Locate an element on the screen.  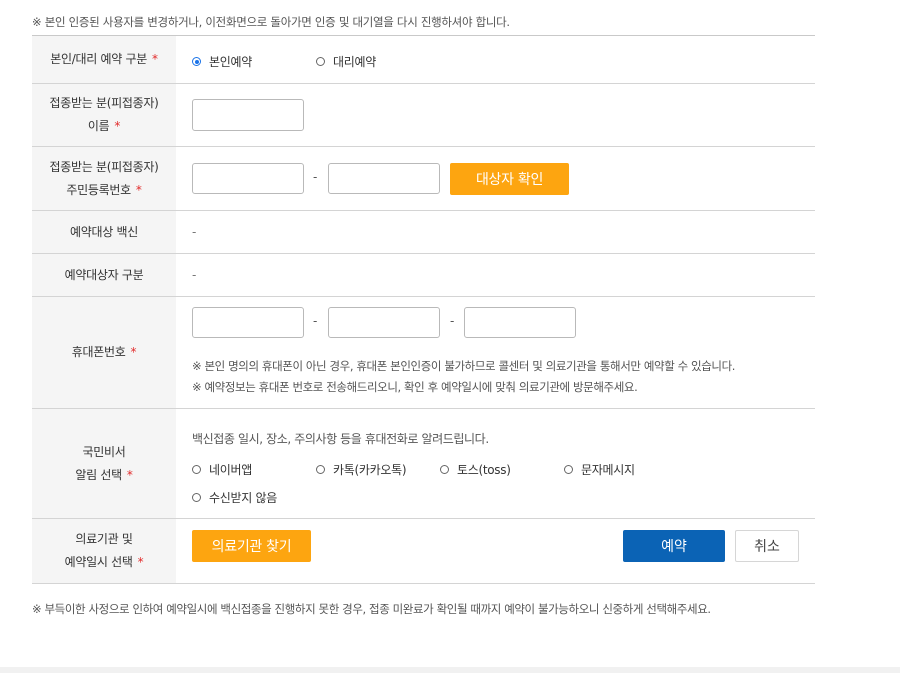
target-type-label: 예약대상자 구분 is located at coordinates (104, 274).